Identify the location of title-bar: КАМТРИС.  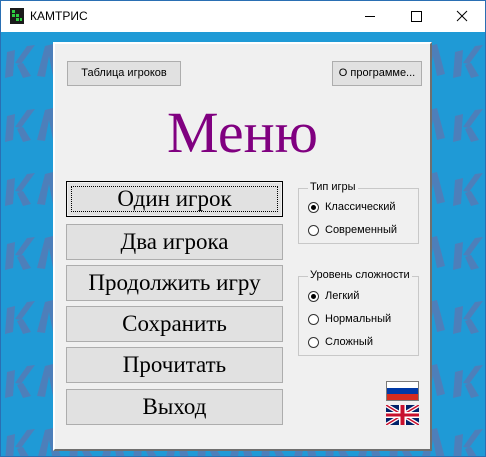
(243, 16).